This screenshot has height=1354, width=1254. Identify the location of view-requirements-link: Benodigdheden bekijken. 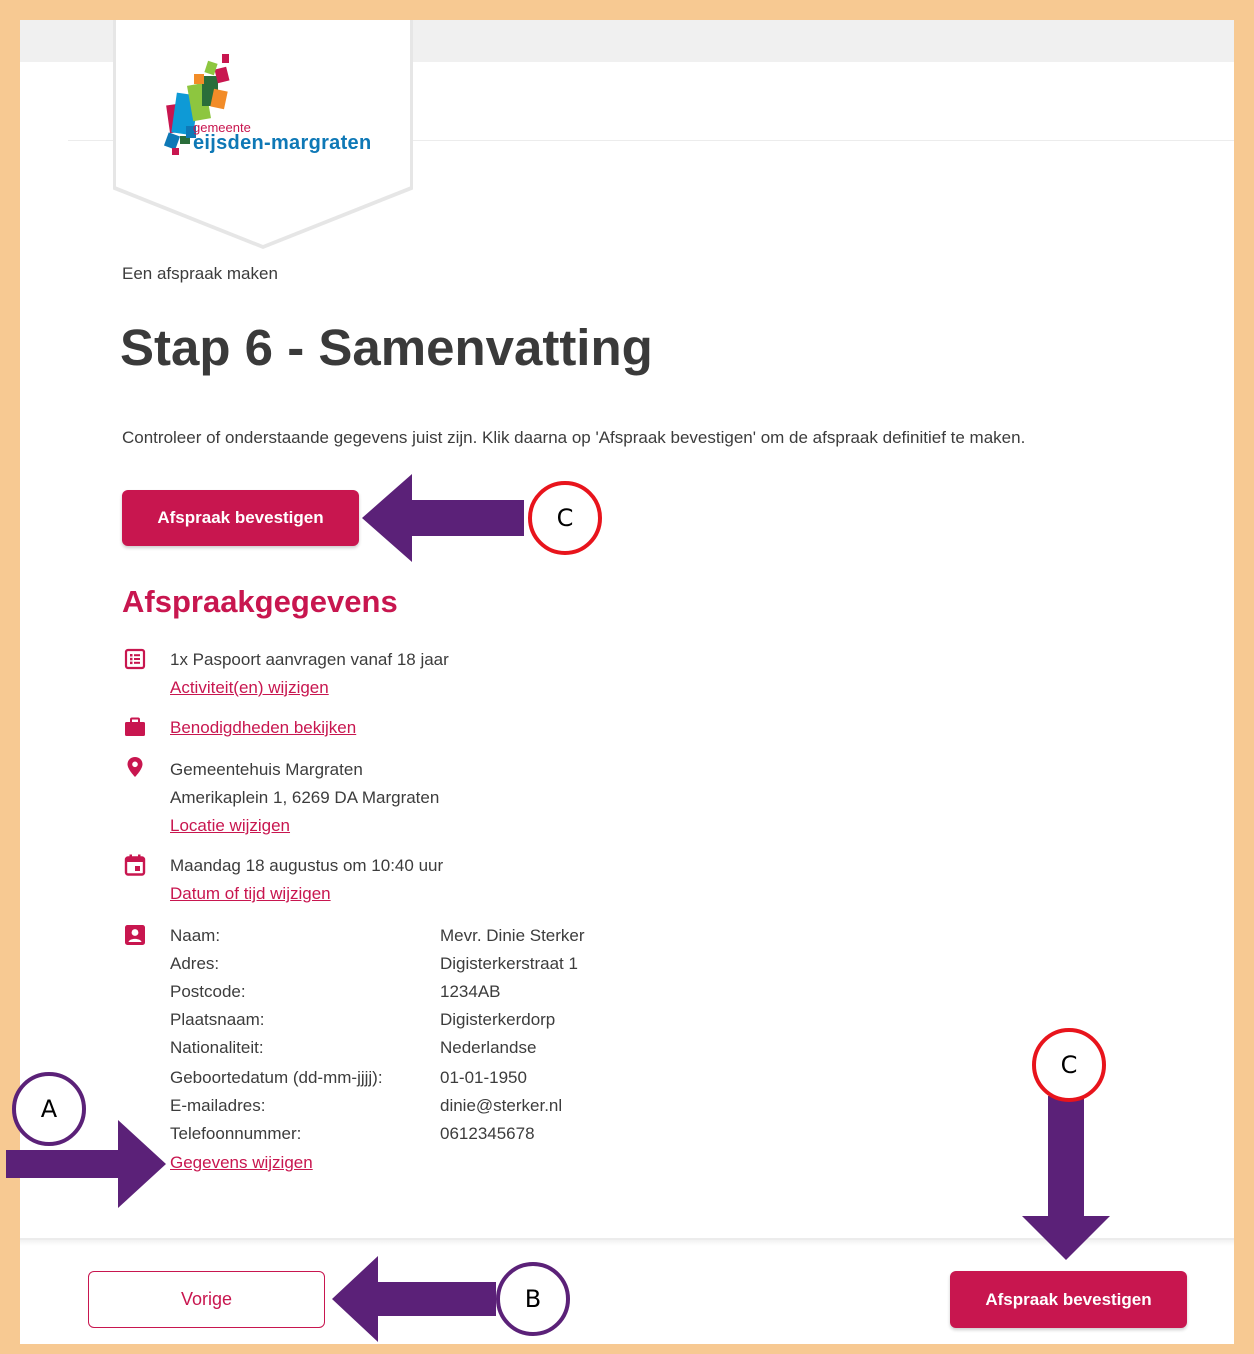
(263, 728).